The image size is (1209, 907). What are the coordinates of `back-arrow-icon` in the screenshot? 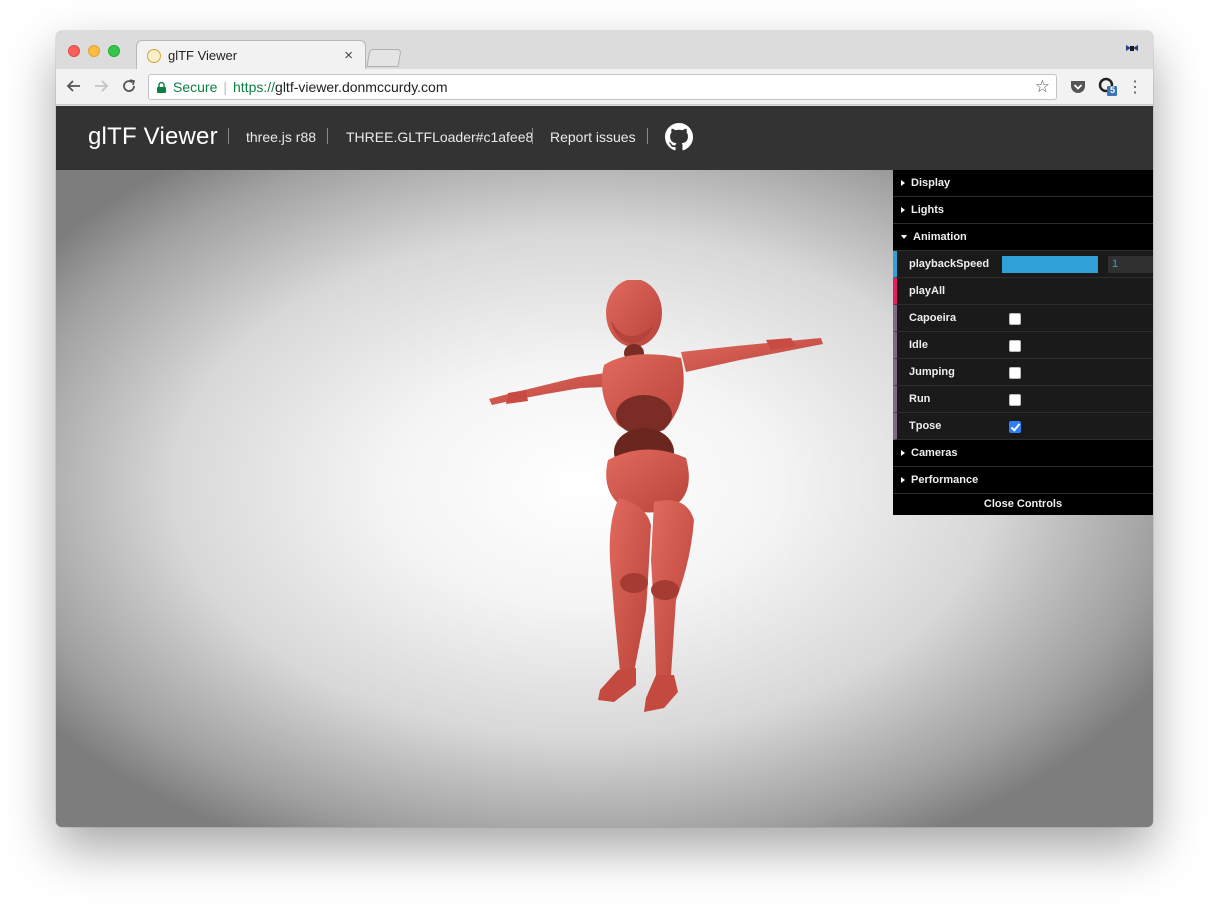 It's located at (73, 86).